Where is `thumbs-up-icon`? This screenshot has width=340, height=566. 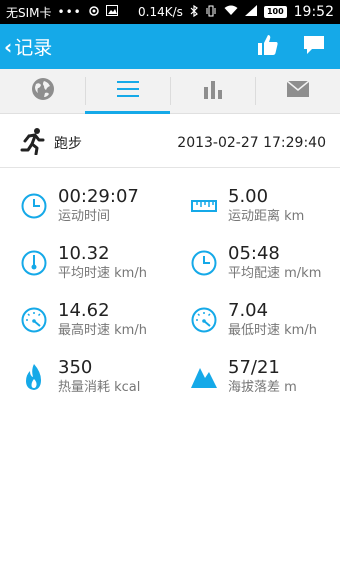 thumbs-up-icon is located at coordinates (268, 47).